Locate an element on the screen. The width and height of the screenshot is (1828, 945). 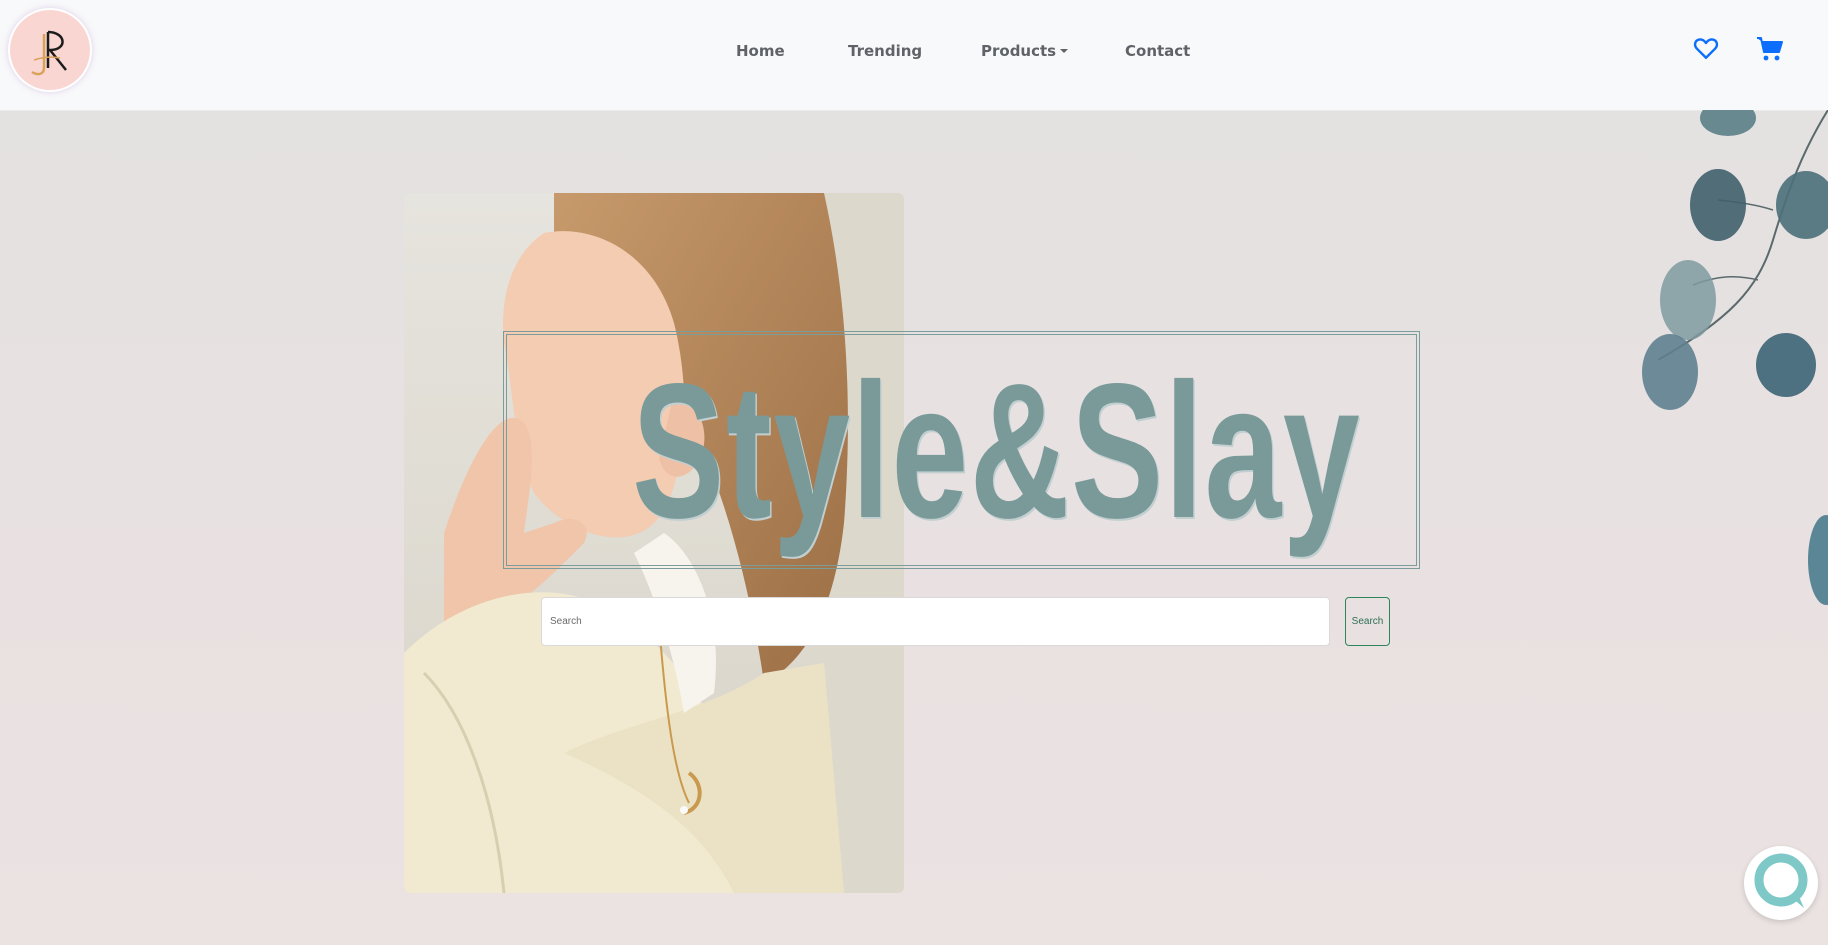
navbar: Home Trending Products Contact is located at coordinates (914, 55).